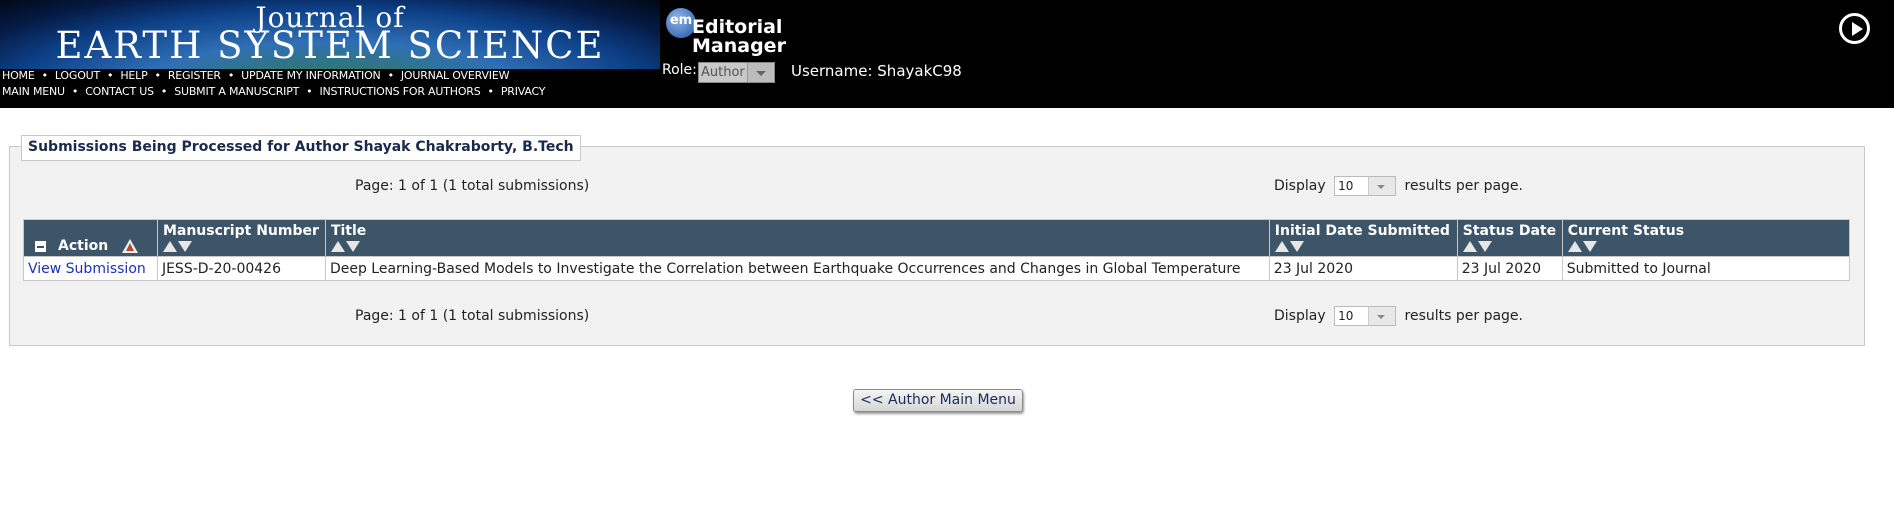  What do you see at coordinates (1706, 268) in the screenshot?
I see `cell-current-status: Submitted to Journal` at bounding box center [1706, 268].